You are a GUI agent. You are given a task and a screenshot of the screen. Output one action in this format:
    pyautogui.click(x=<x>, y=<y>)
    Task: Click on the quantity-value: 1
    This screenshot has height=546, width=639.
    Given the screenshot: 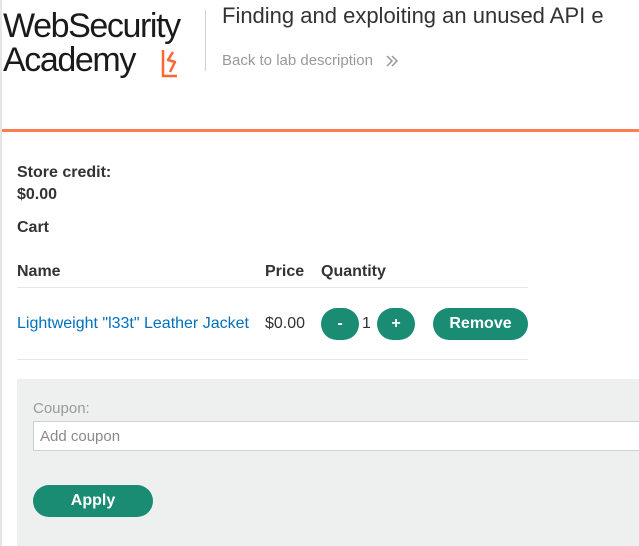 What is the action you would take?
    pyautogui.click(x=366, y=323)
    